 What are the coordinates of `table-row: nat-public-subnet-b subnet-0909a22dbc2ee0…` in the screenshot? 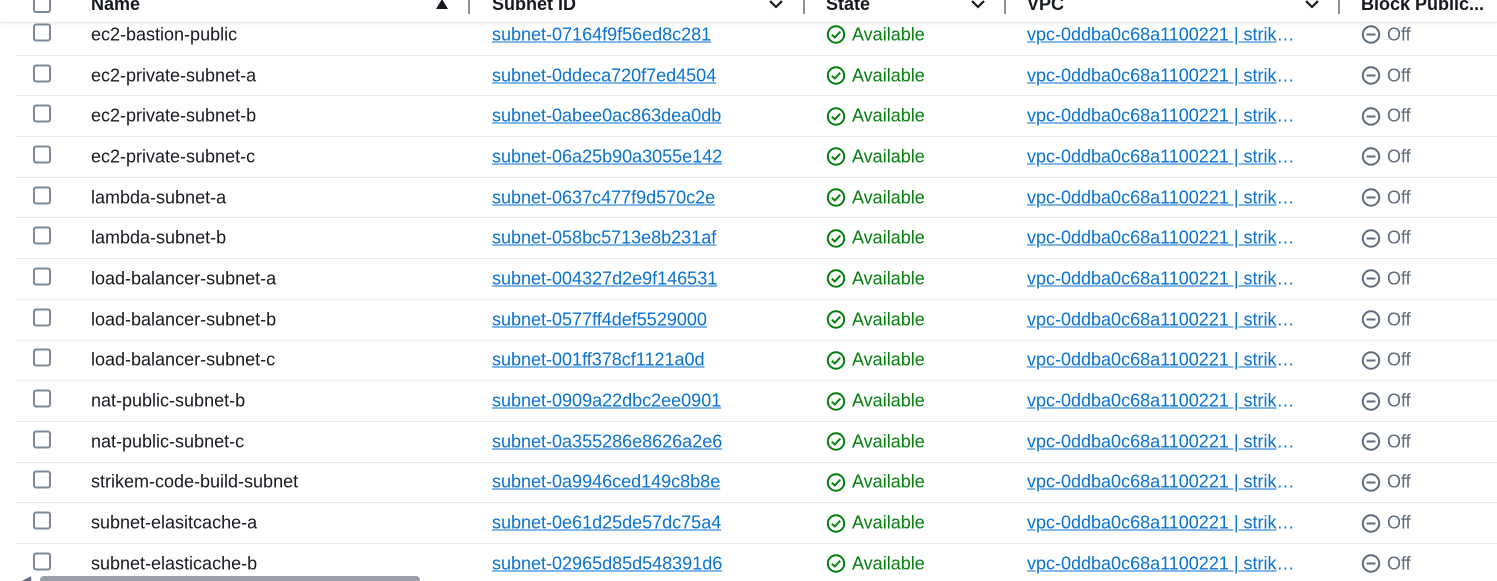 It's located at (756, 401).